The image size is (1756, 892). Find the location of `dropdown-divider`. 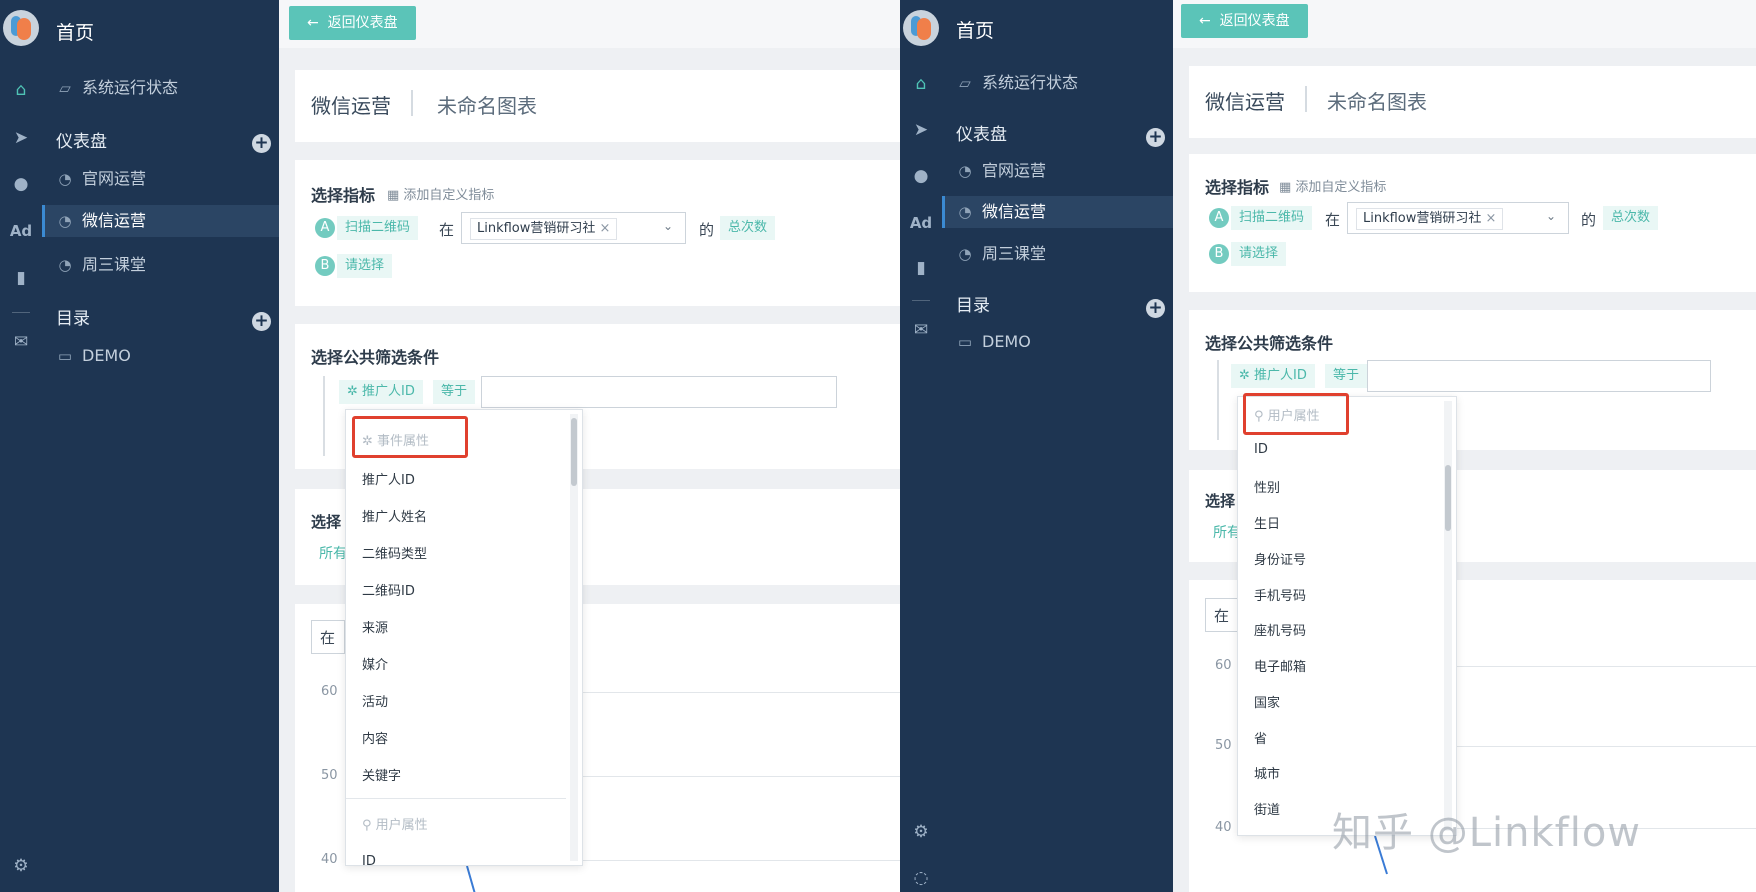

dropdown-divider is located at coordinates (456, 798).